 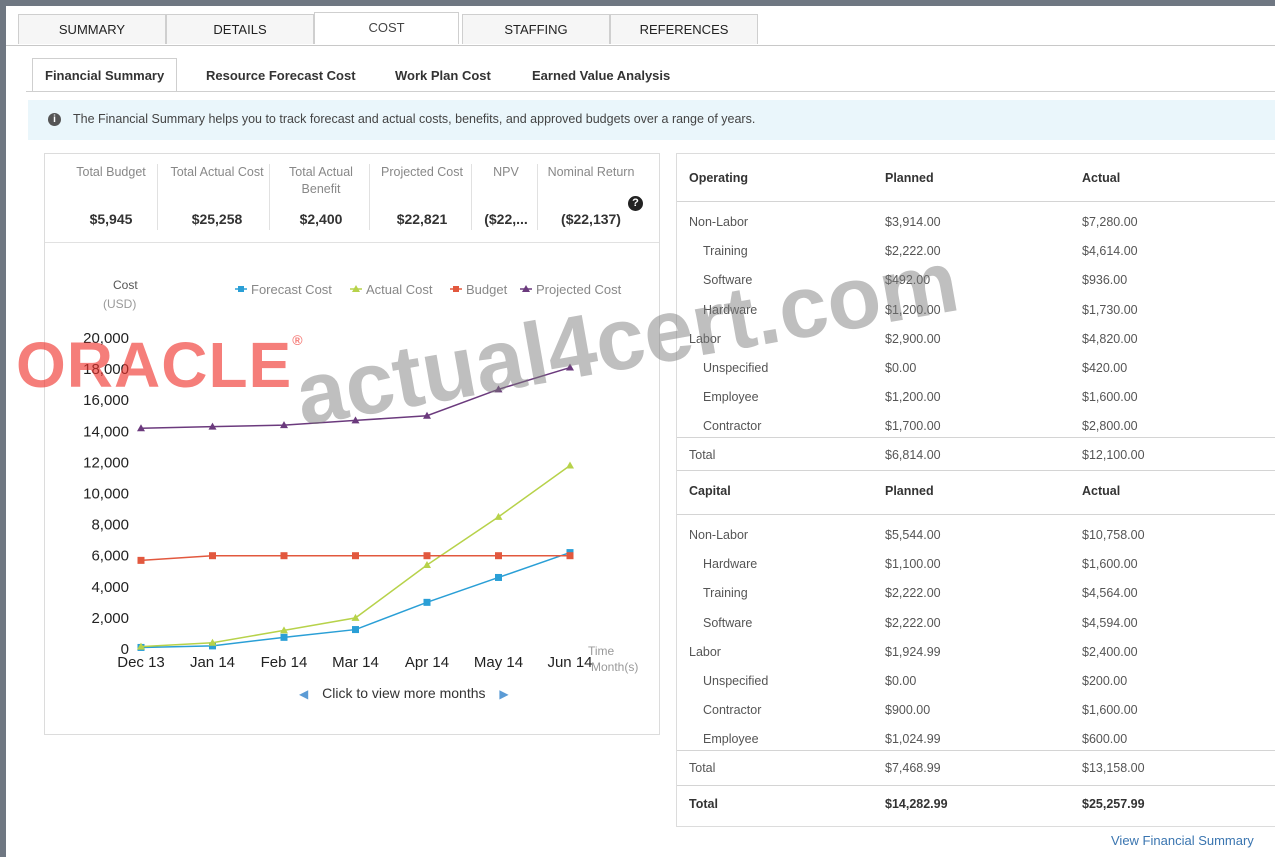 I want to click on view-financial-summary-link: View Financial Summary, so click(x=1182, y=840).